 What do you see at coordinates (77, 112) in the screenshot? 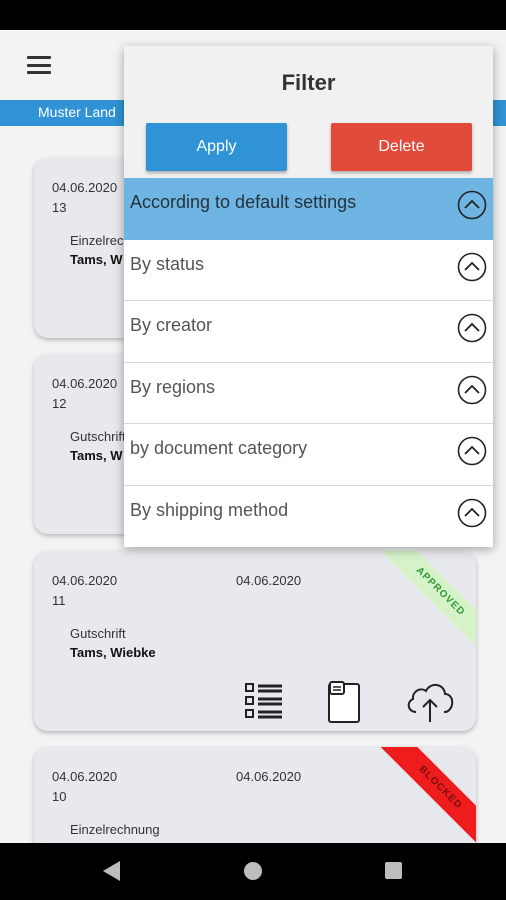
I see `sub-bar-title: Muster Land` at bounding box center [77, 112].